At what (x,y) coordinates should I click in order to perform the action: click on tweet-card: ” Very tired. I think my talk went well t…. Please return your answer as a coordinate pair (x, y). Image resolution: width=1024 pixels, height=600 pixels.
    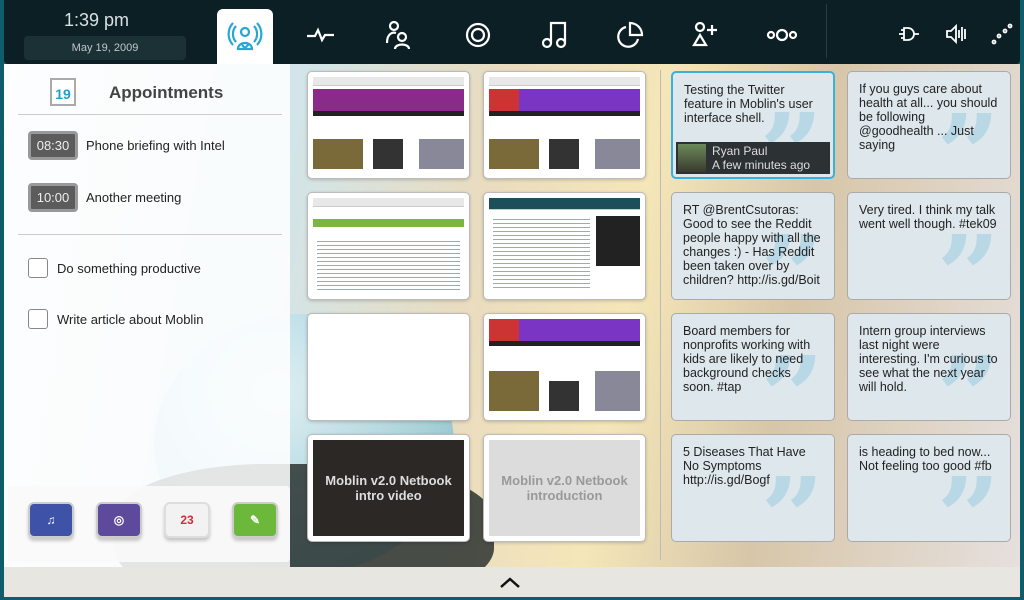
    Looking at the image, I should click on (929, 246).